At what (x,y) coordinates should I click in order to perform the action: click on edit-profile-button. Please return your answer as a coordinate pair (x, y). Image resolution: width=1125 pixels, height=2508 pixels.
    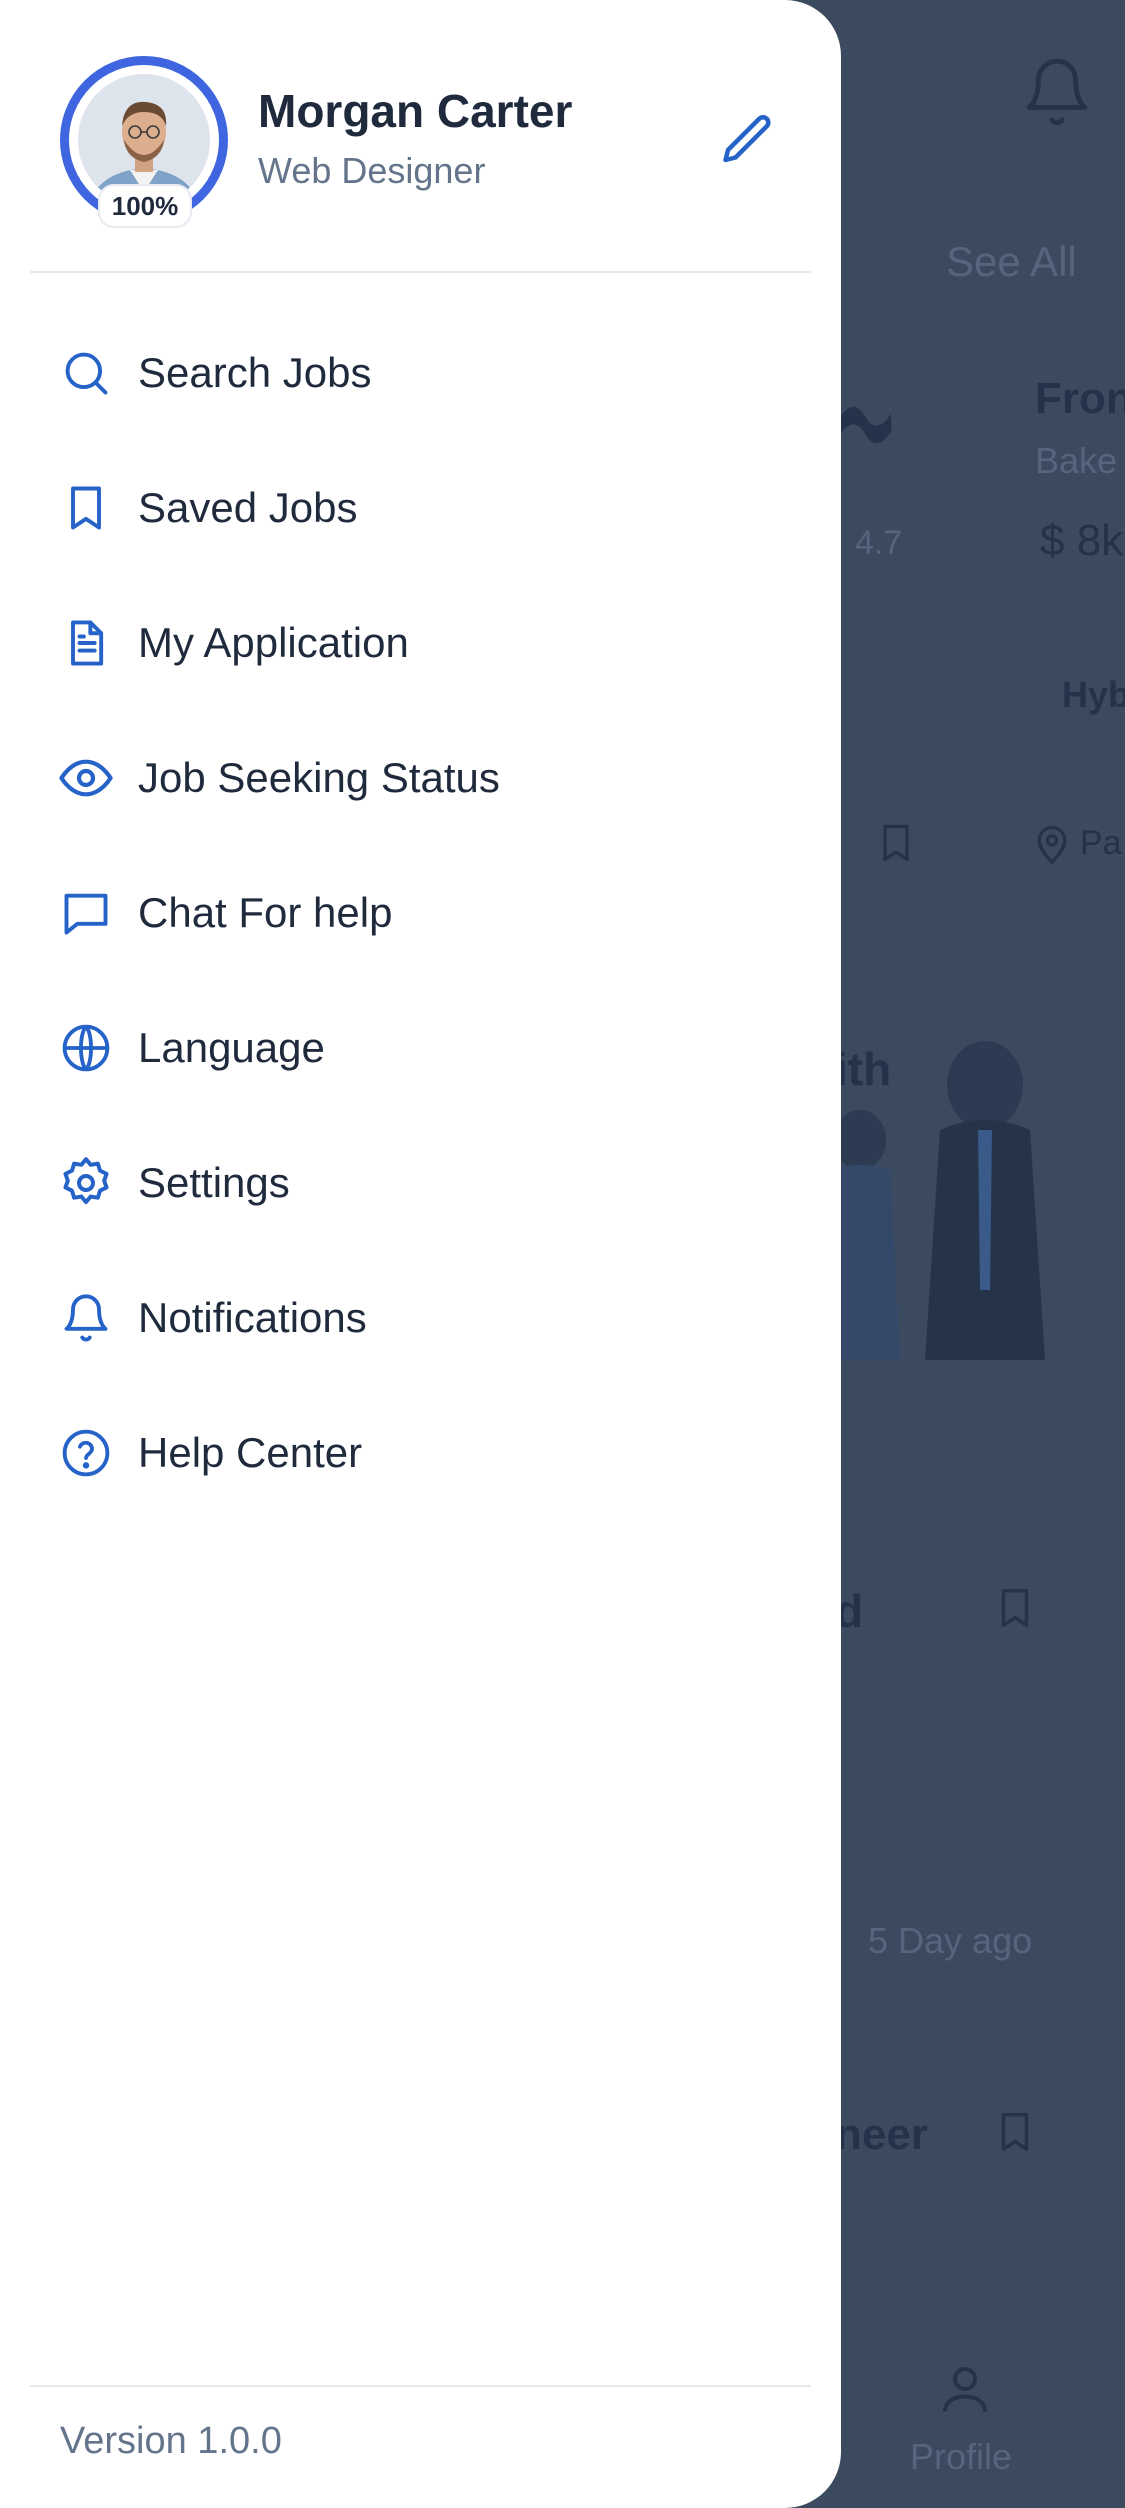
    Looking at the image, I should click on (748, 140).